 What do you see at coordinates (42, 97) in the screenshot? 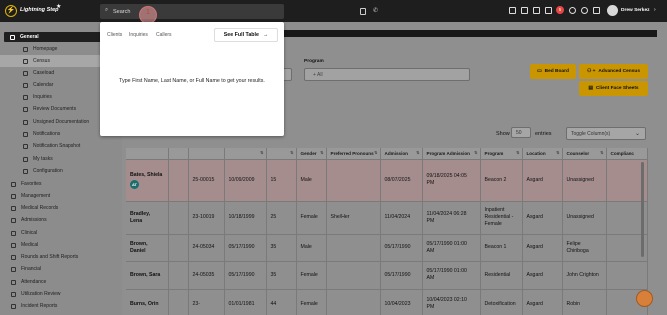
I see `sidebar-item-label: Inquiries` at bounding box center [42, 97].